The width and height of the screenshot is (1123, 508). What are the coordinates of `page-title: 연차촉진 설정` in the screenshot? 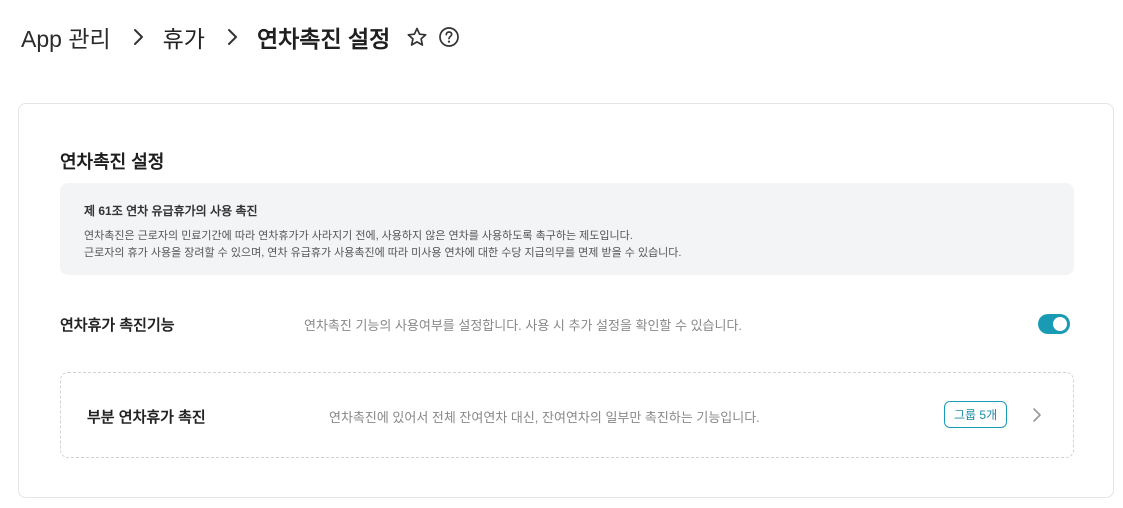 It's located at (323, 39).